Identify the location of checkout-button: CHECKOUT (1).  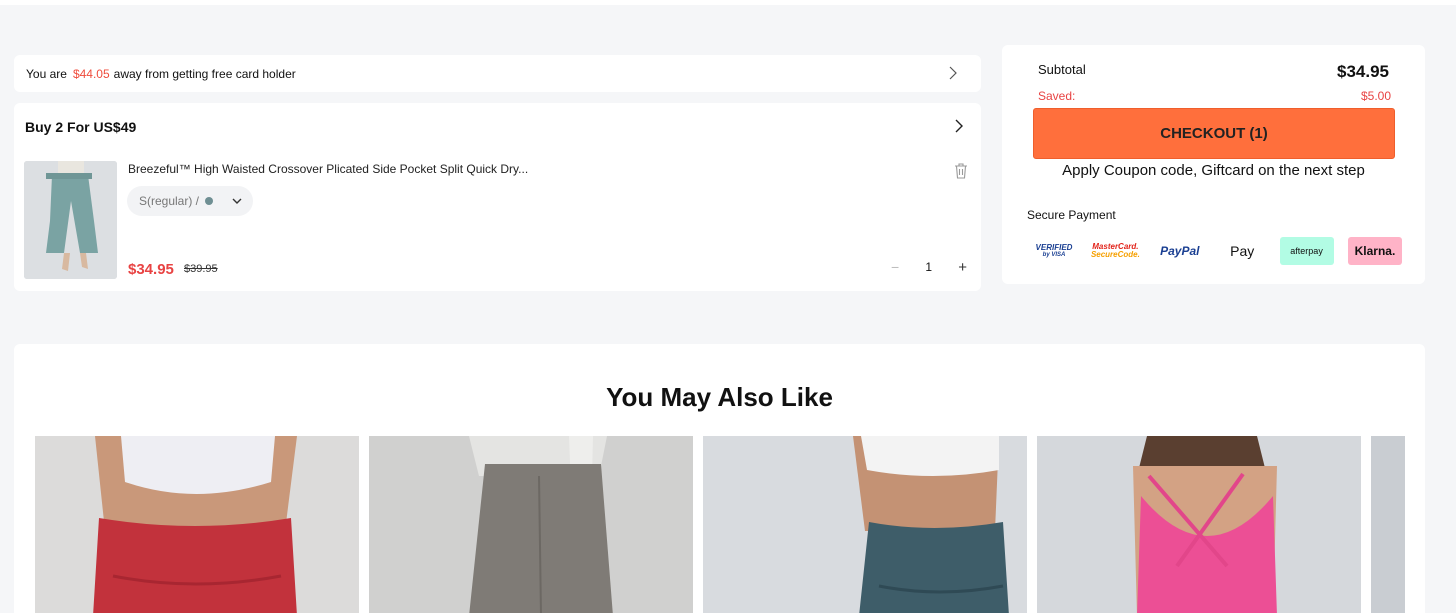
(1214, 133).